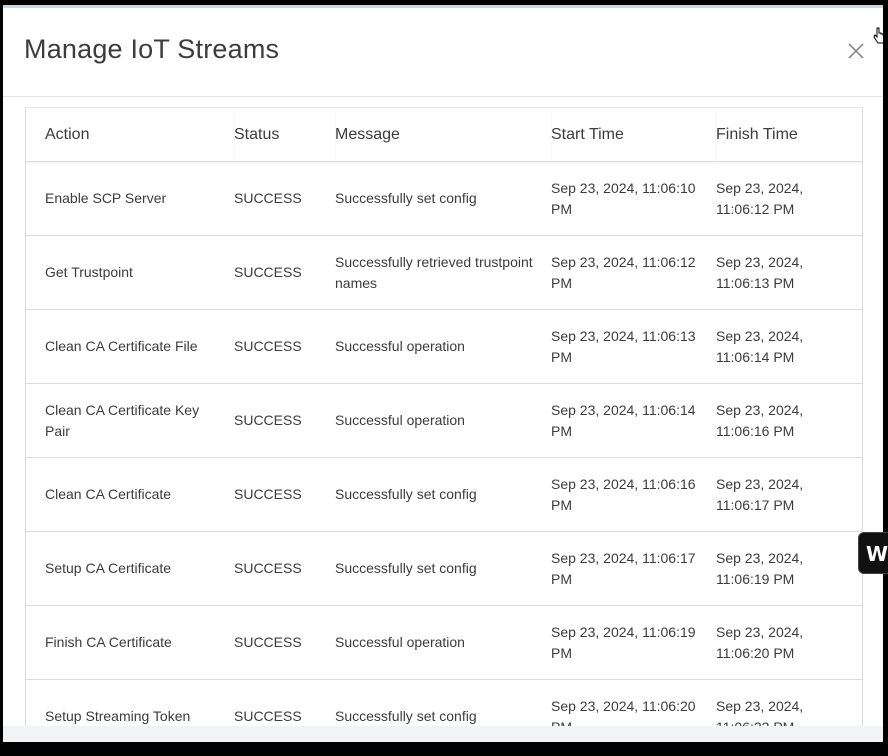 Image resolution: width=888 pixels, height=756 pixels. I want to click on cell-finish: Sep 23, 2024, 11:06:14 PM, so click(789, 346).